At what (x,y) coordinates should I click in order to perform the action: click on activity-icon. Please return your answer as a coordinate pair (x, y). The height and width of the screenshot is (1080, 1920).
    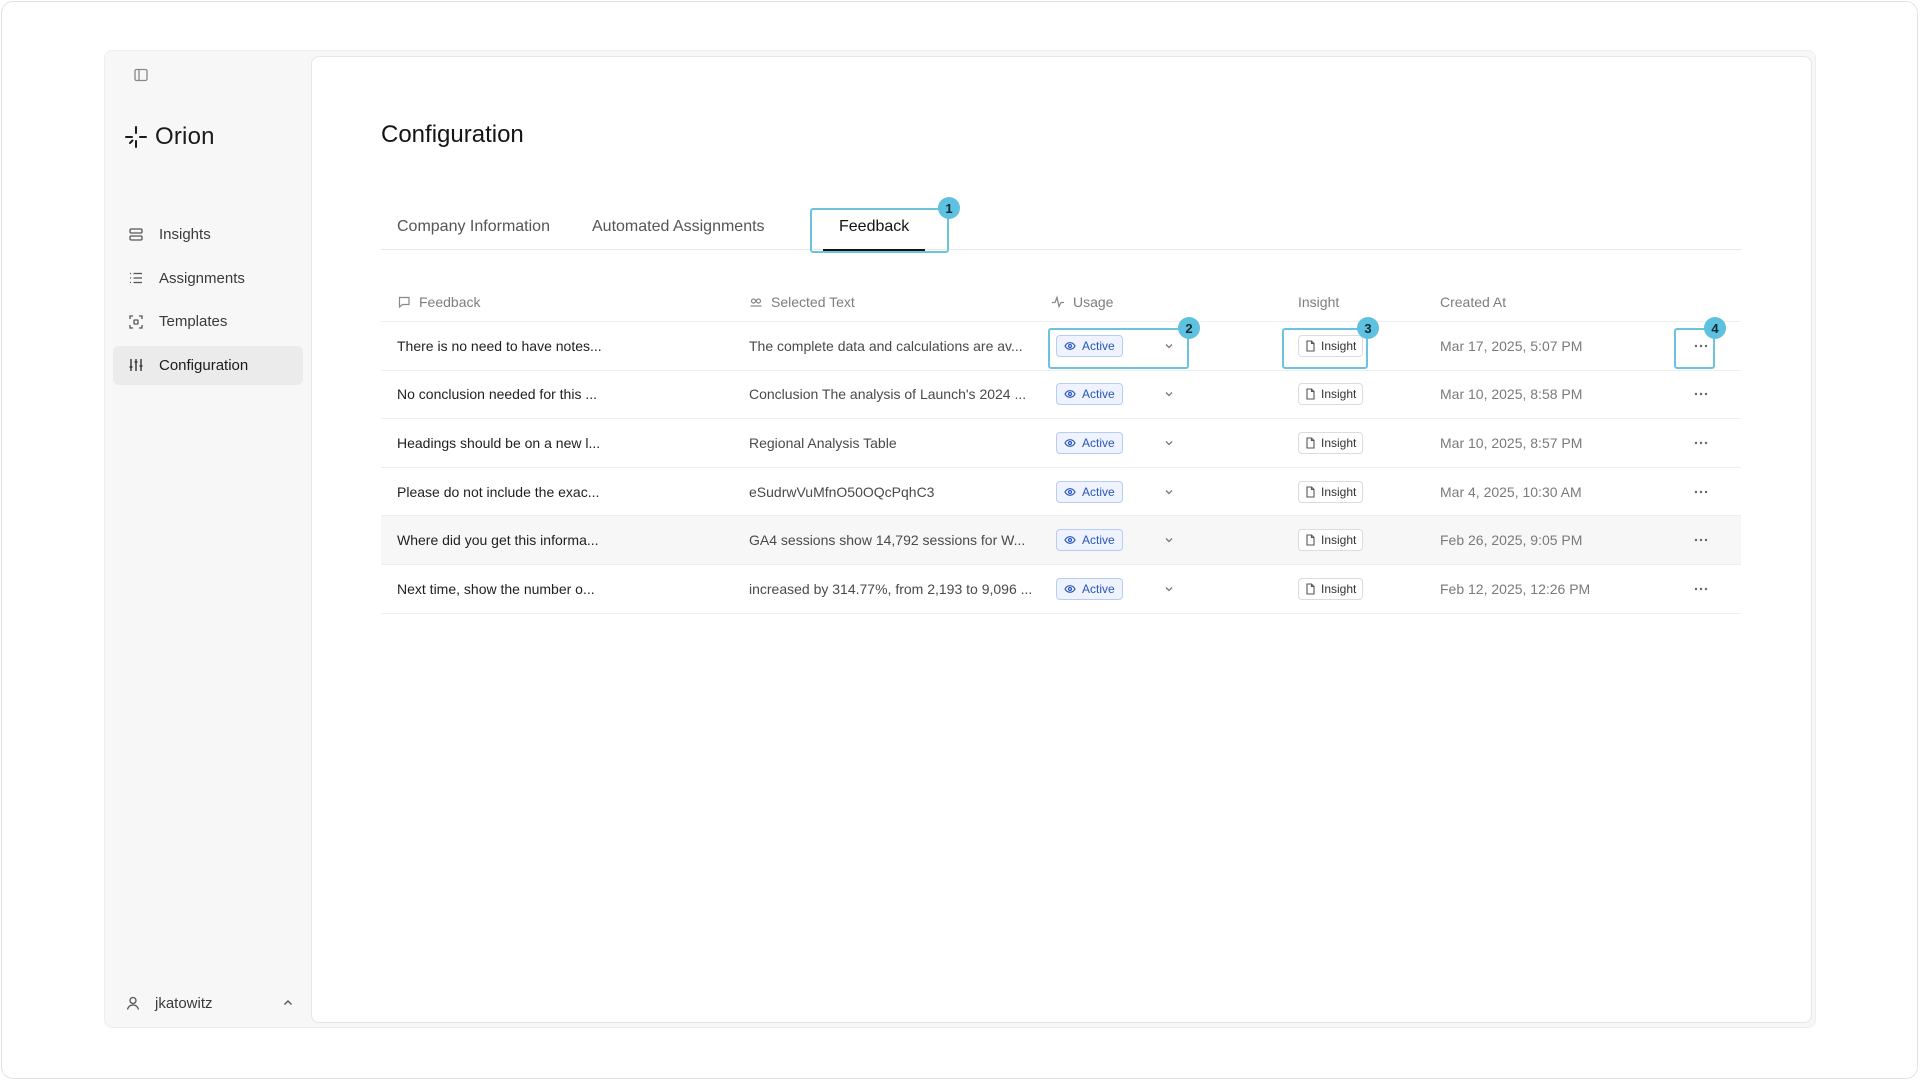
    Looking at the image, I should click on (1058, 302).